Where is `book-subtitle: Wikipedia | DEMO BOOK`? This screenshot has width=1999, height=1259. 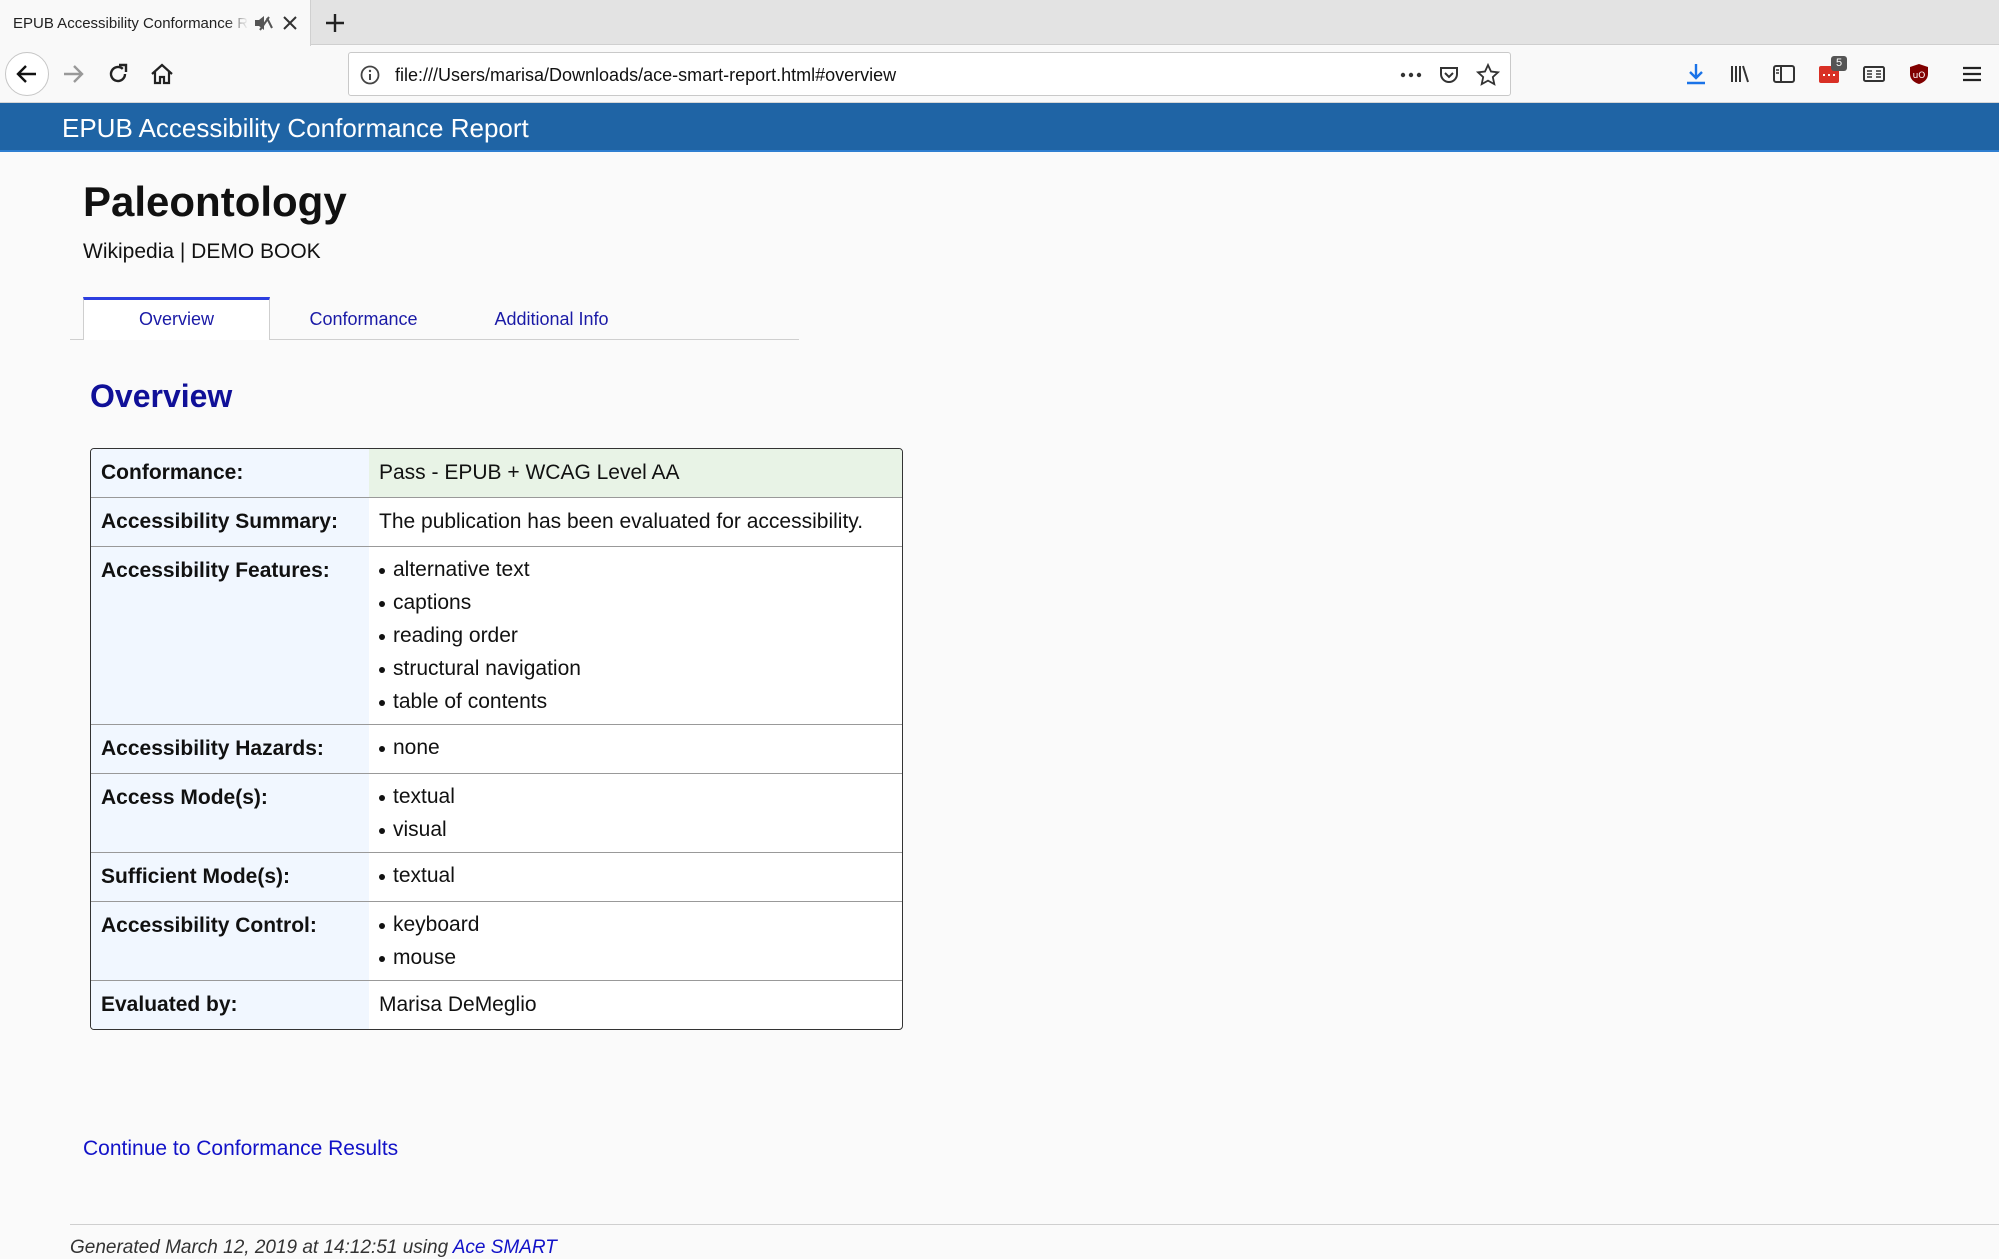
book-subtitle: Wikipedia | DEMO BOOK is located at coordinates (202, 251).